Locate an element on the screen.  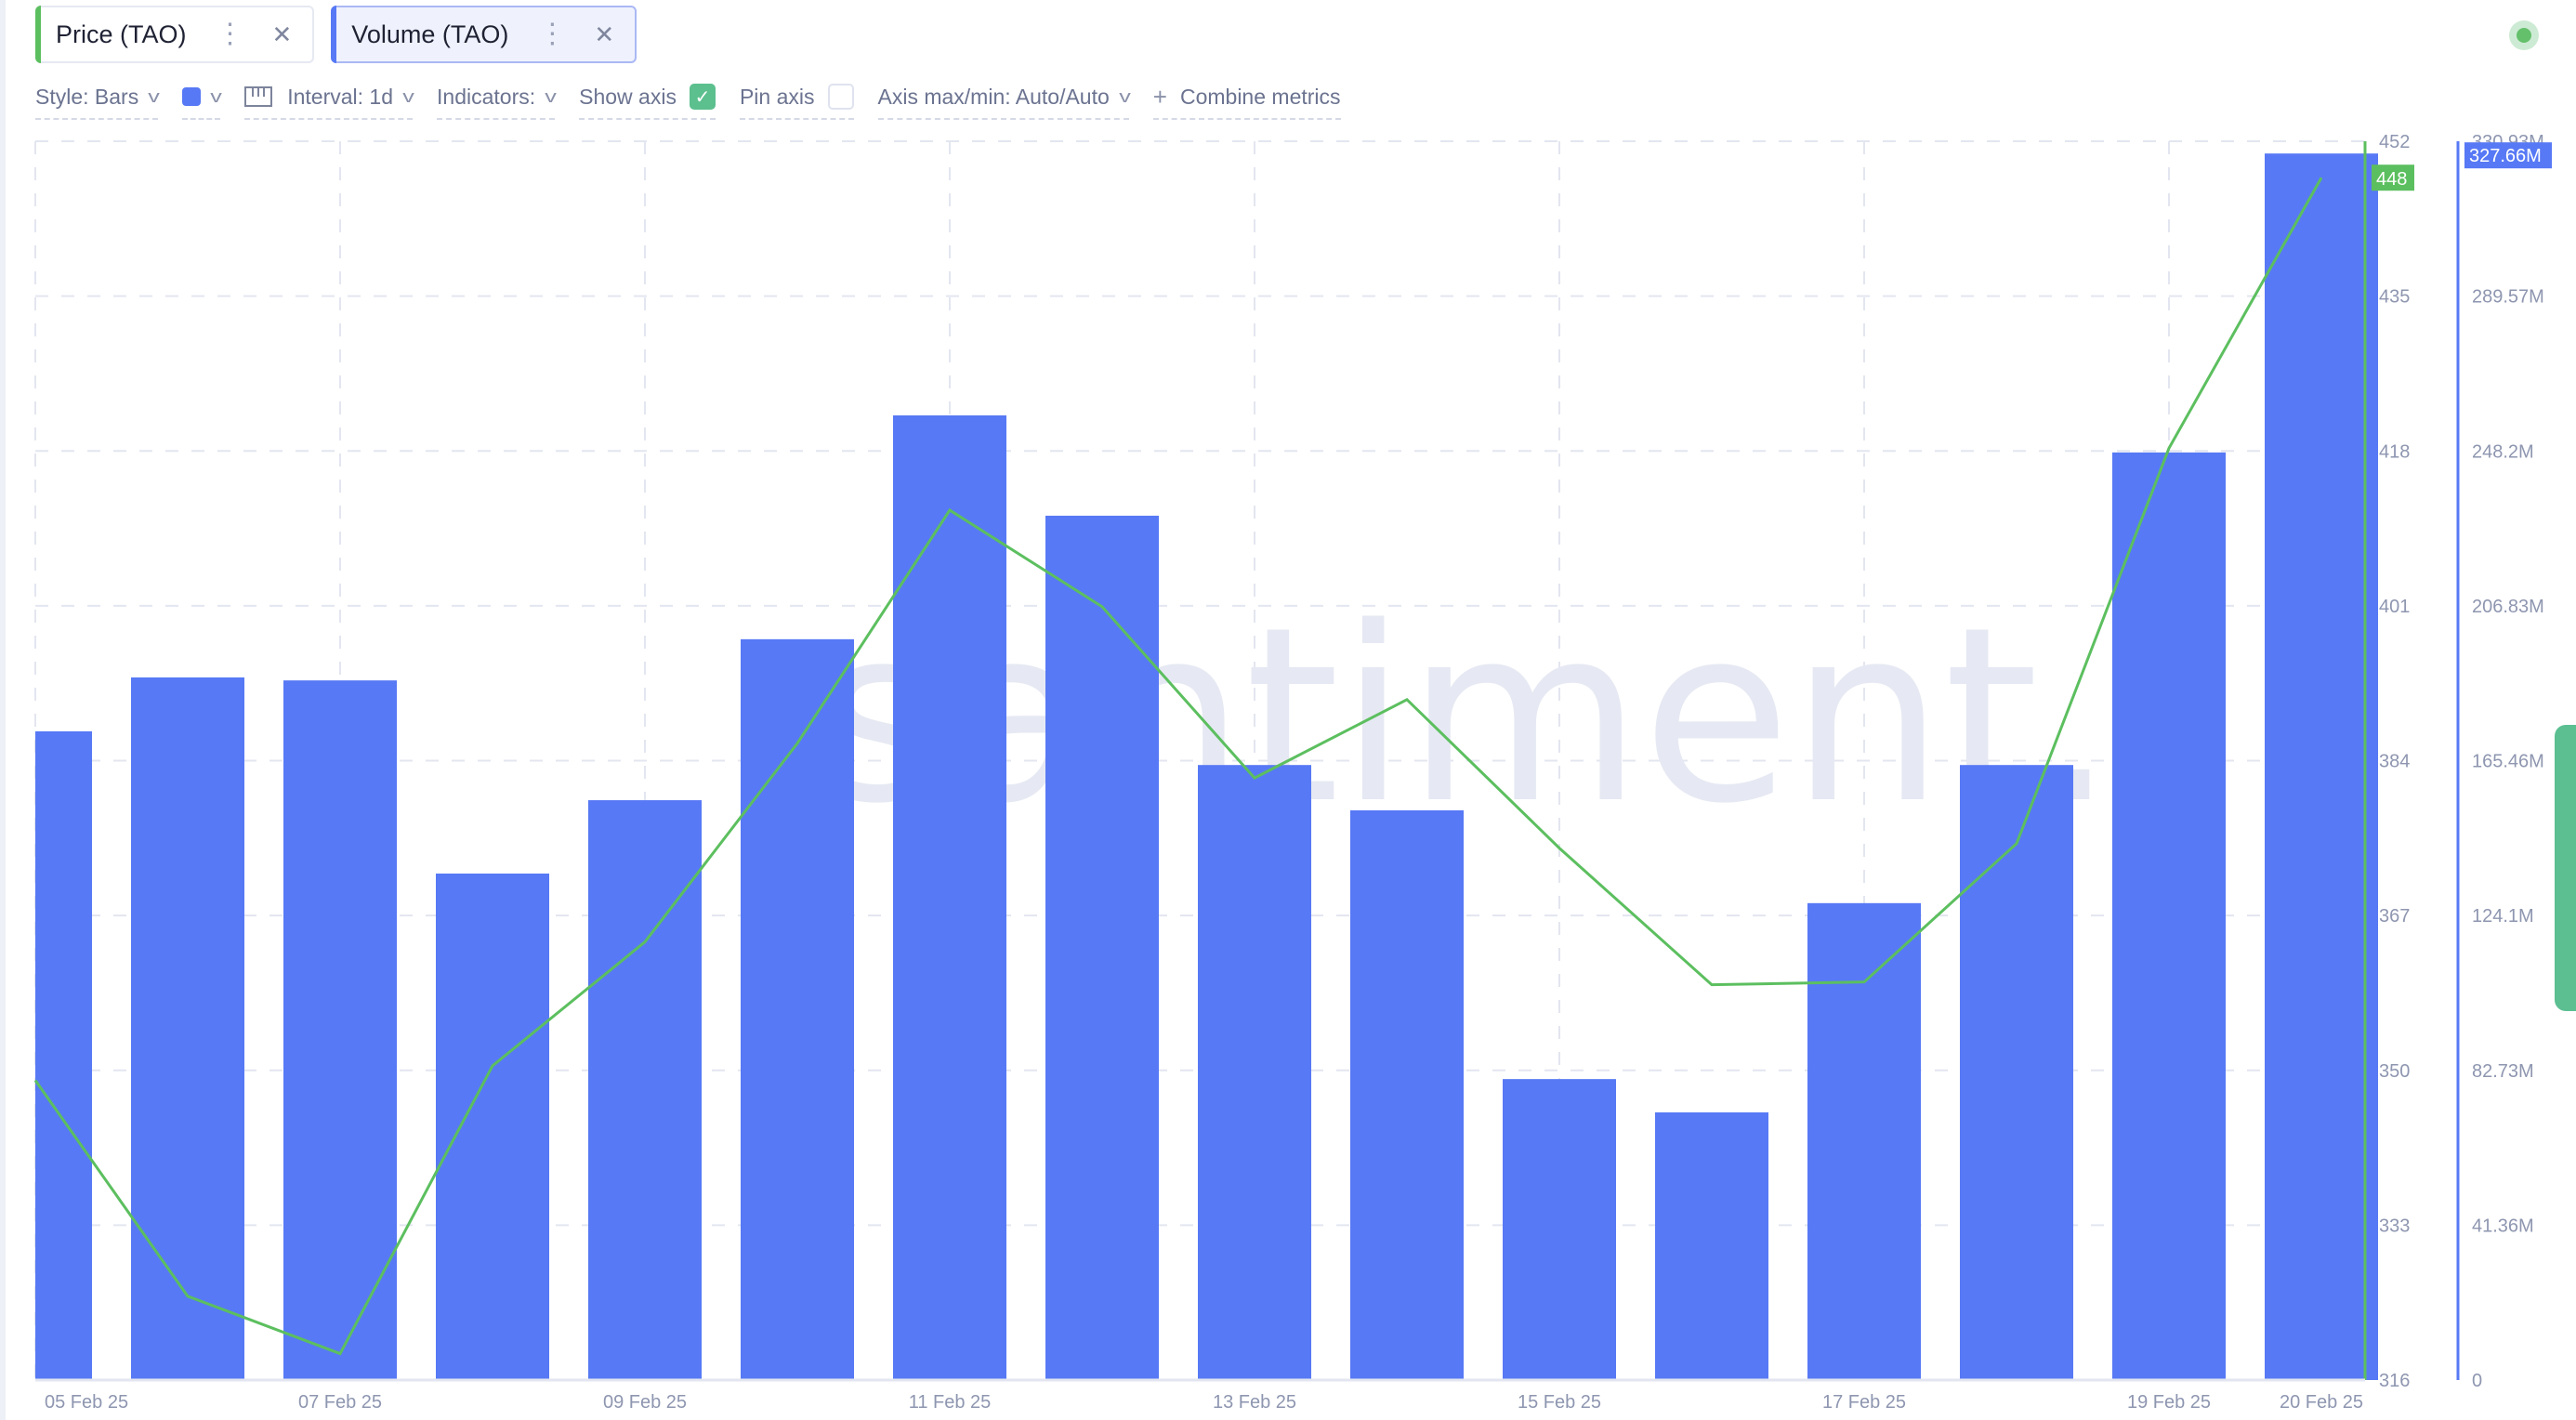
price-tick-label: 316 is located at coordinates (2394, 1381).